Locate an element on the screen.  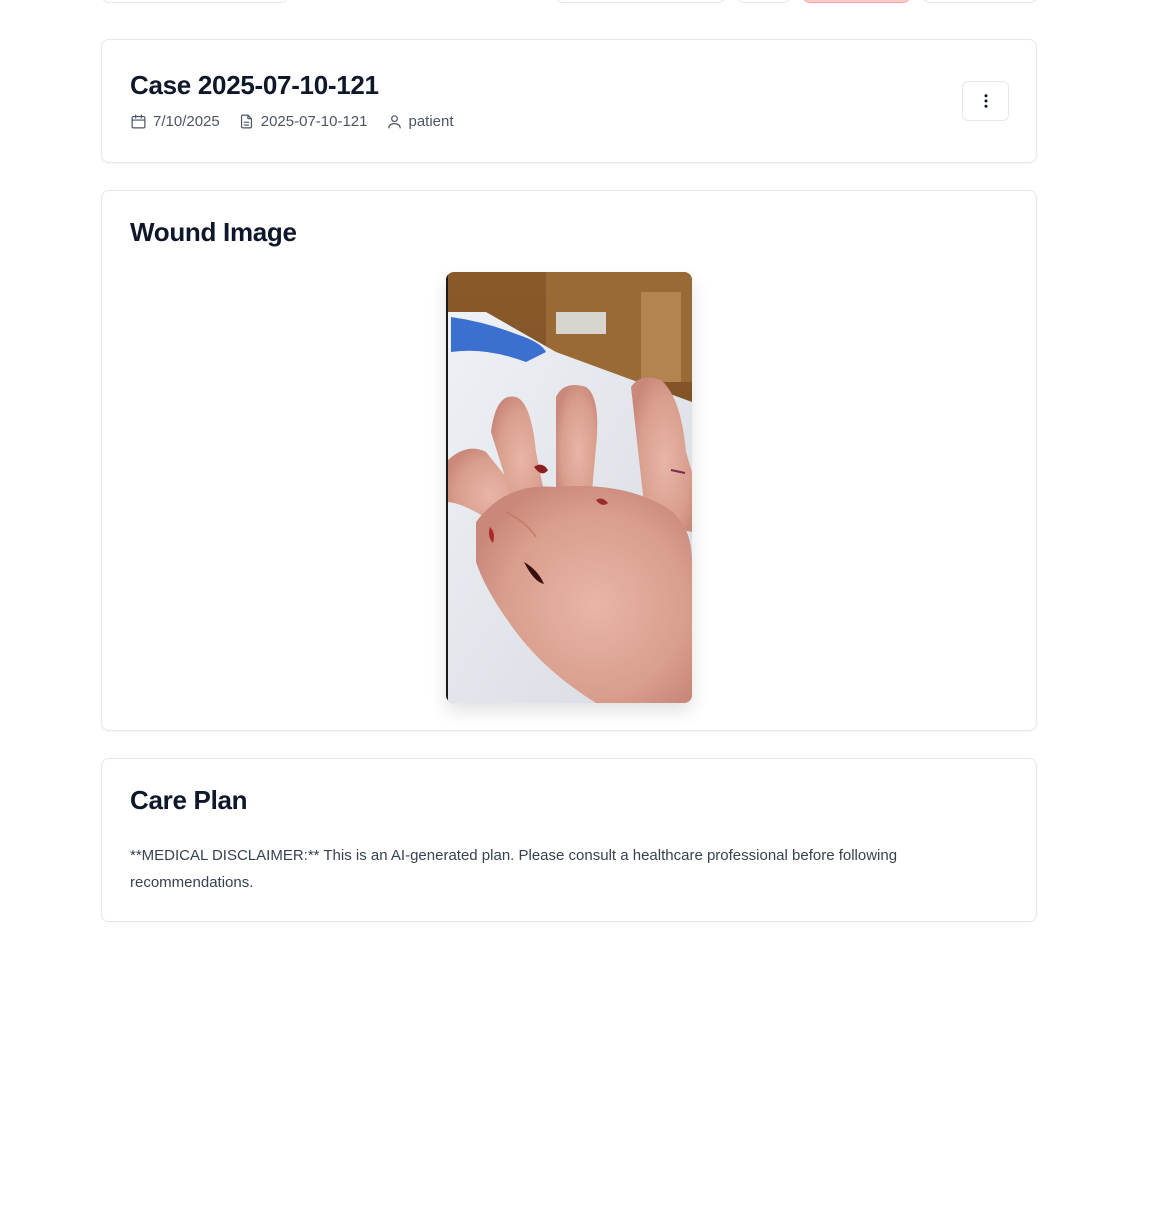
wound-photo-image is located at coordinates (569, 487).